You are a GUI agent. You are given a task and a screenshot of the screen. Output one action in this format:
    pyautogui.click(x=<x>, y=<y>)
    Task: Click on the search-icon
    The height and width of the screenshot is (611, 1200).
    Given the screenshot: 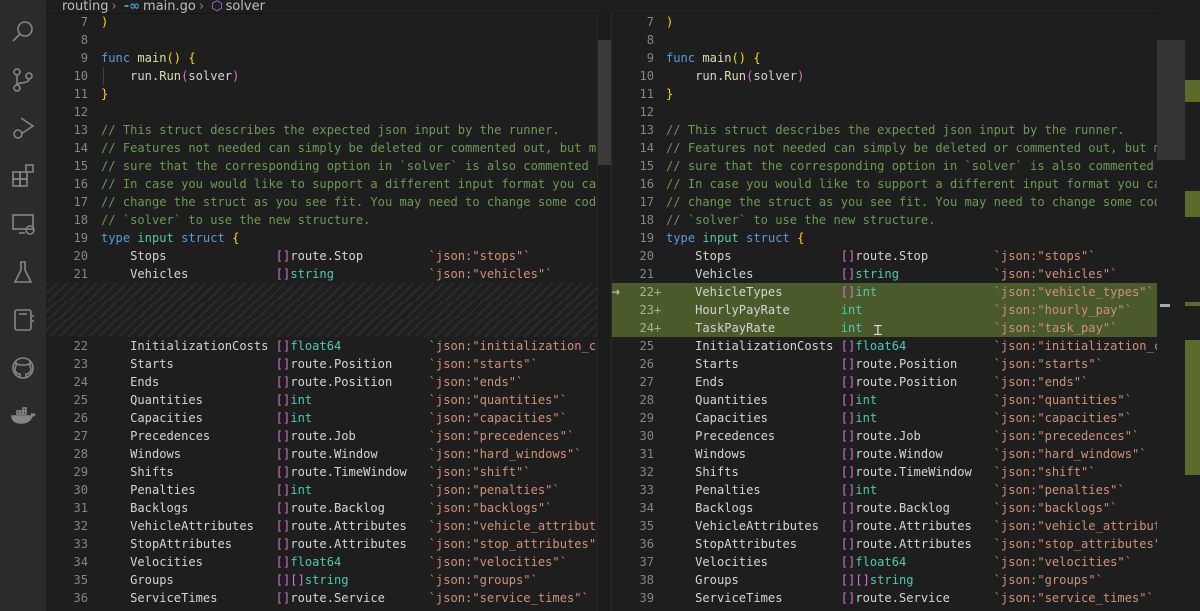 What is the action you would take?
    pyautogui.click(x=23, y=32)
    